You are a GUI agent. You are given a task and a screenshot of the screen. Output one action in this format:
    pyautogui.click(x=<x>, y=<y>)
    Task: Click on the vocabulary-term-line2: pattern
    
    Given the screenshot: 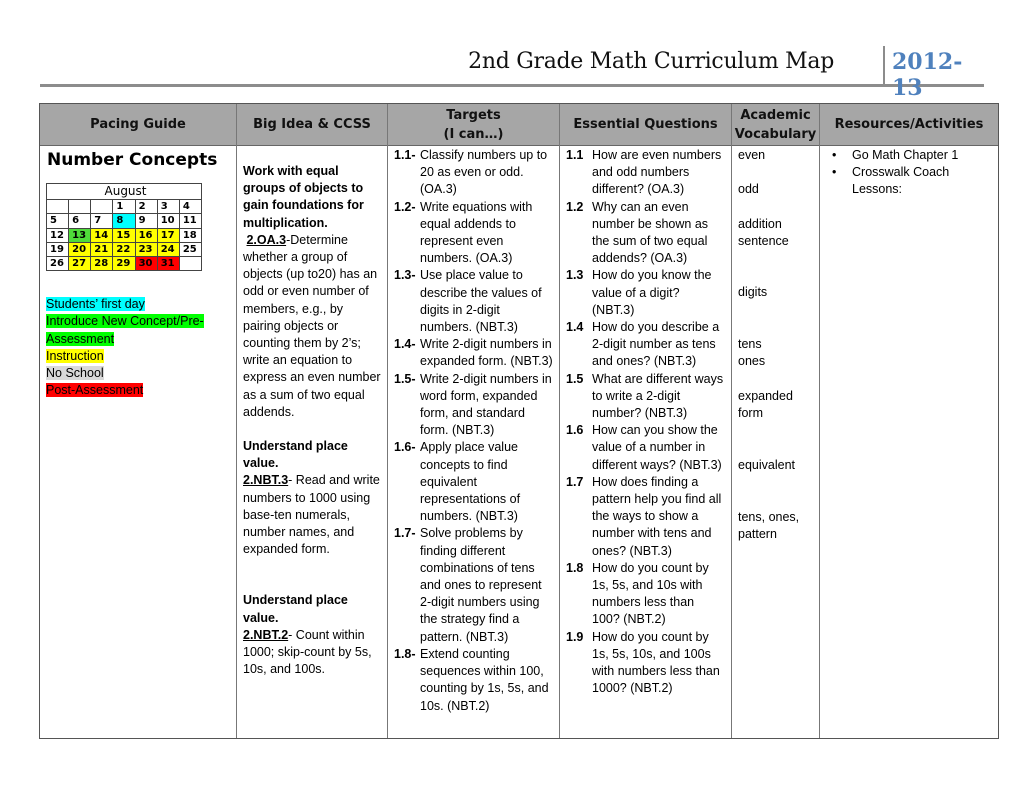 What is the action you would take?
    pyautogui.click(x=757, y=534)
    